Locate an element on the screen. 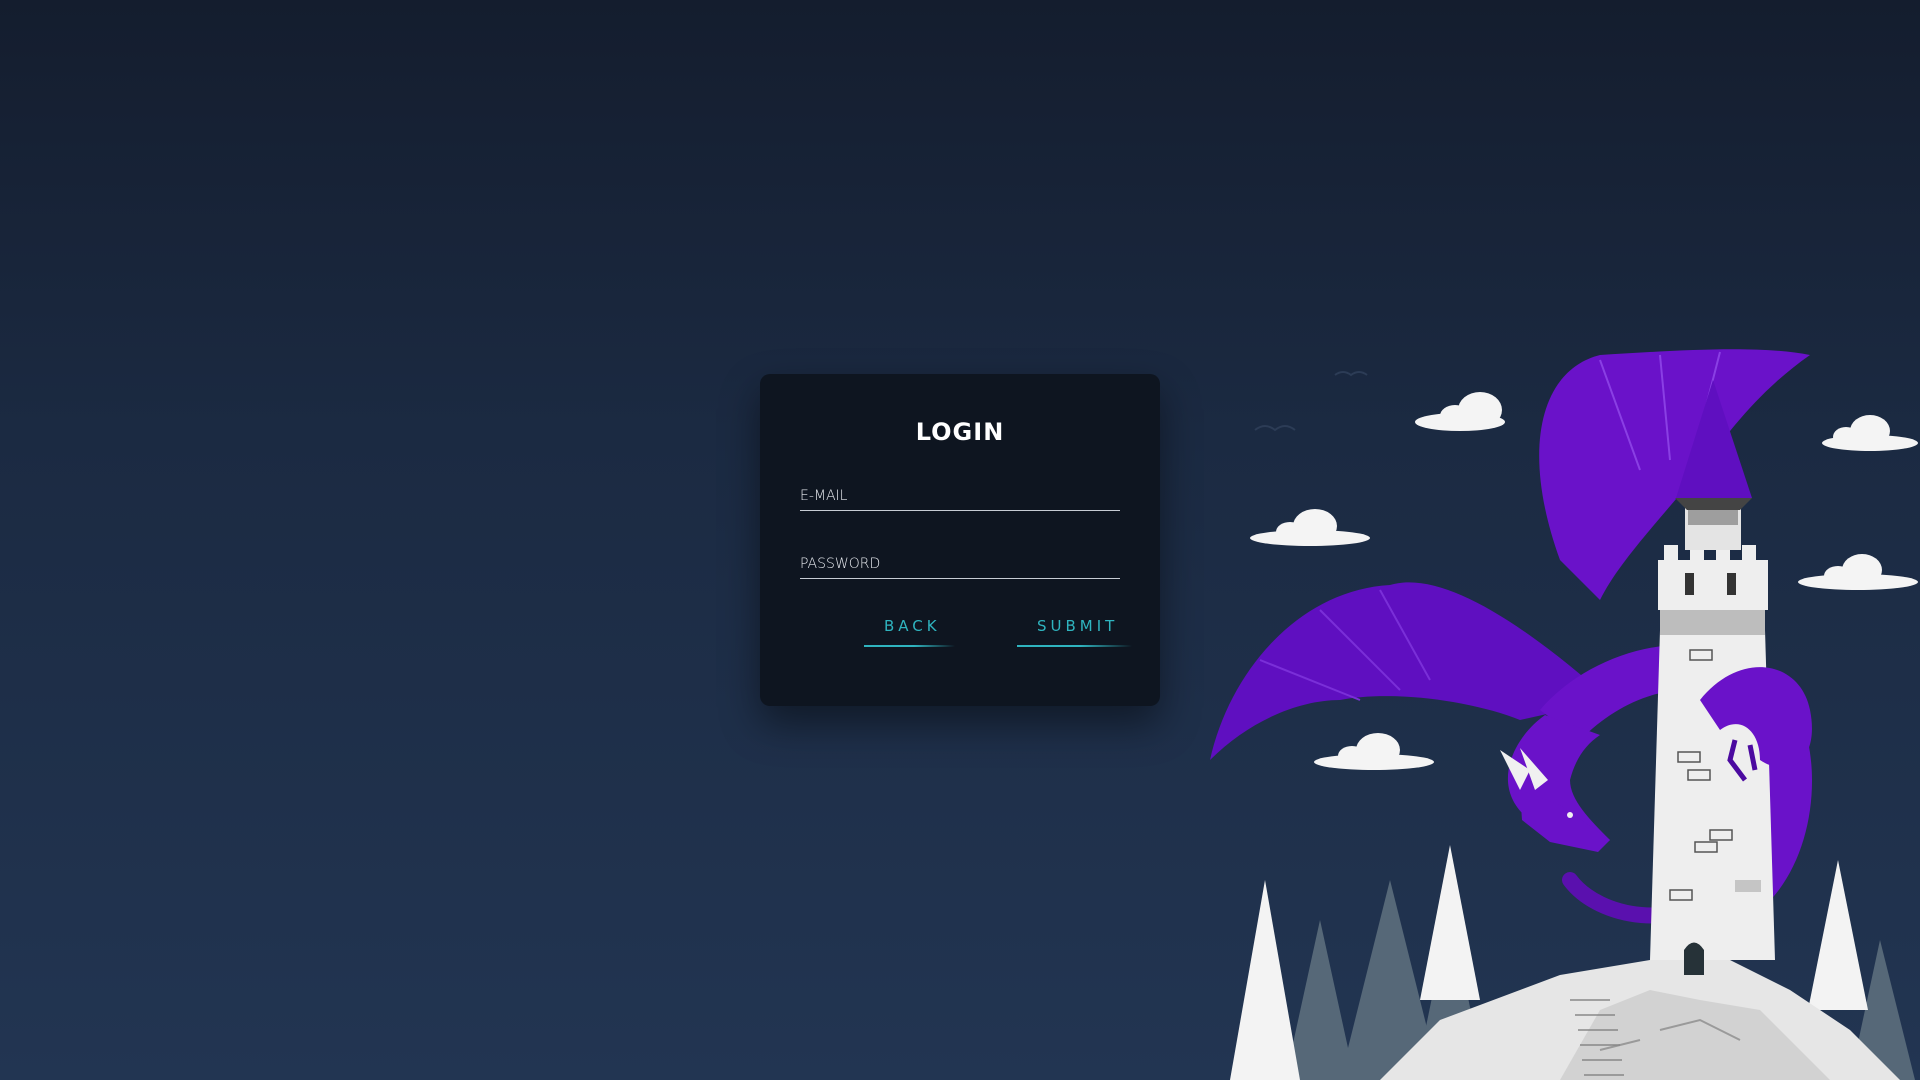 Image resolution: width=1920 pixels, height=1080 pixels. email-field-wrapper: E-MAIL is located at coordinates (962, 497).